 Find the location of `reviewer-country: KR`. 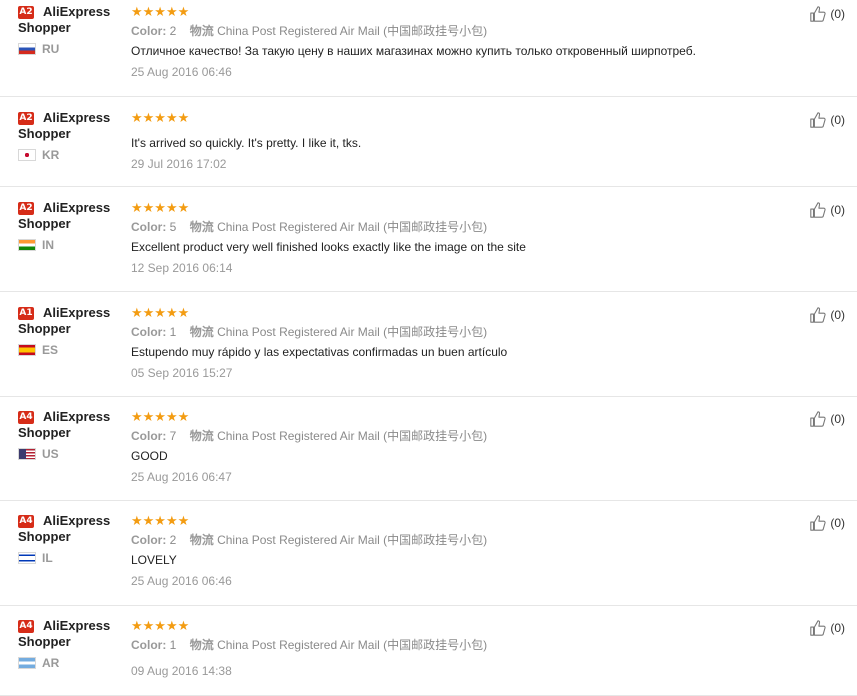

reviewer-country: KR is located at coordinates (51, 155).